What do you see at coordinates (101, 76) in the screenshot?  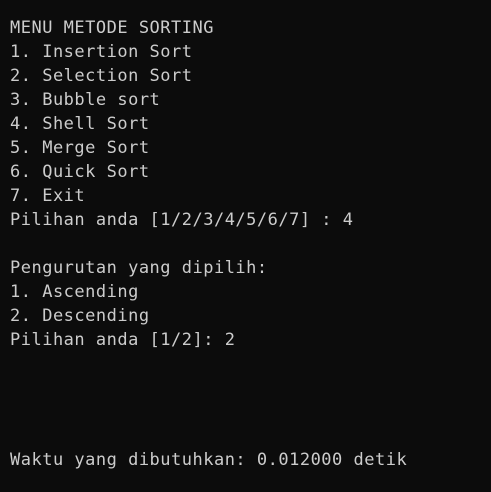 I see `menu-item-selection-sort: 2. Selection Sort` at bounding box center [101, 76].